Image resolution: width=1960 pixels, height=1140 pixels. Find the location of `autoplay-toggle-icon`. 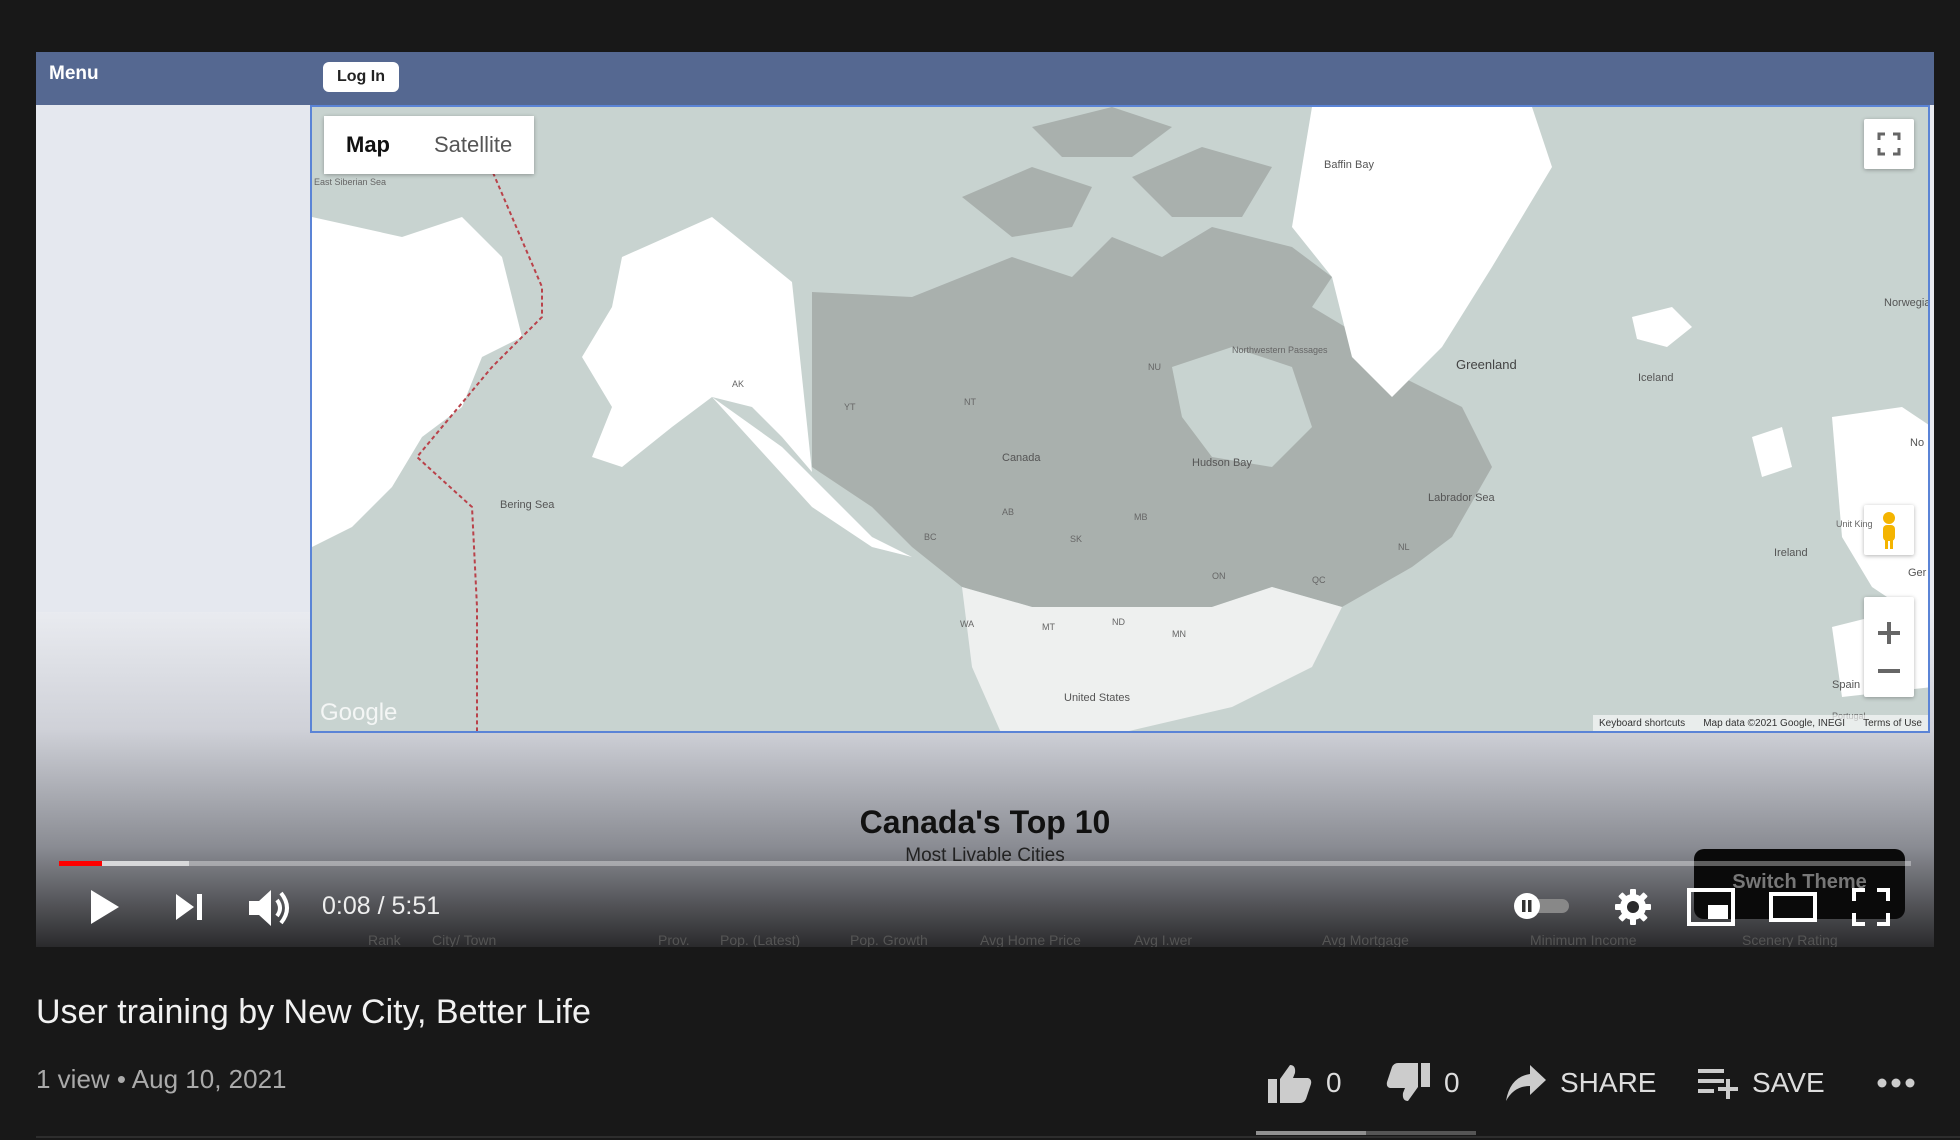

autoplay-toggle-icon is located at coordinates (1541, 906).